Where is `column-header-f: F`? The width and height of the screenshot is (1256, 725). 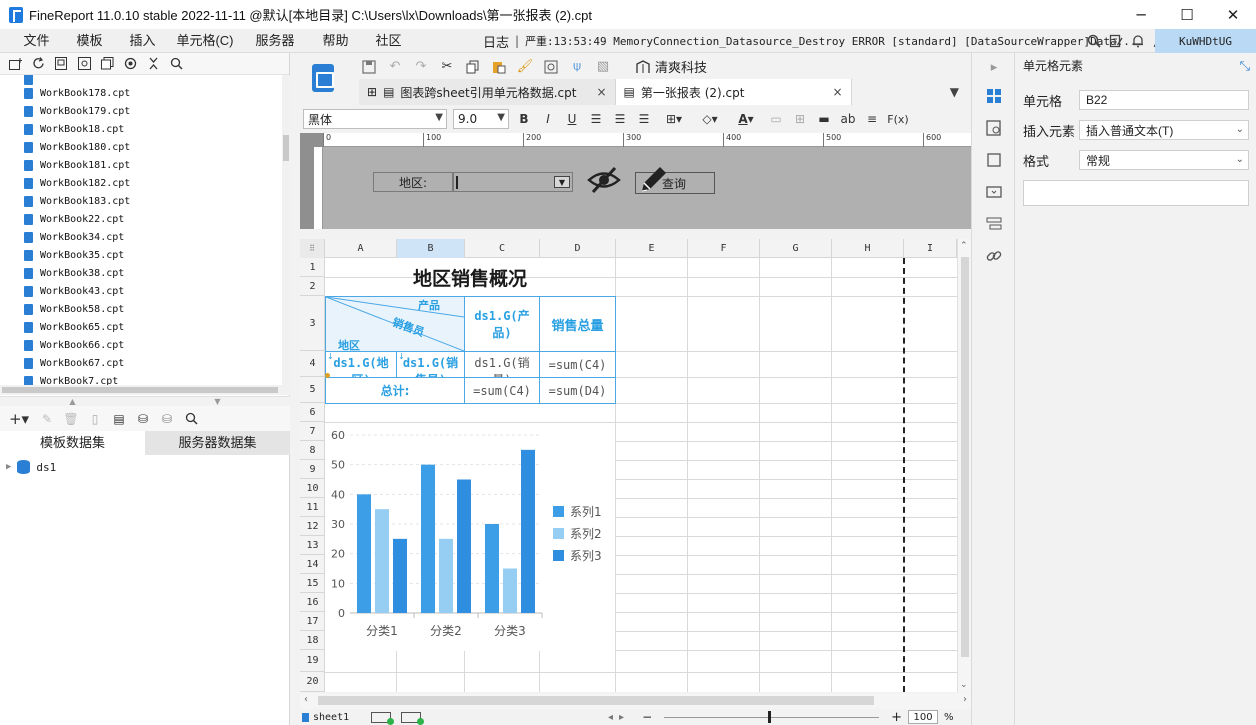
column-header-f: F is located at coordinates (724, 248).